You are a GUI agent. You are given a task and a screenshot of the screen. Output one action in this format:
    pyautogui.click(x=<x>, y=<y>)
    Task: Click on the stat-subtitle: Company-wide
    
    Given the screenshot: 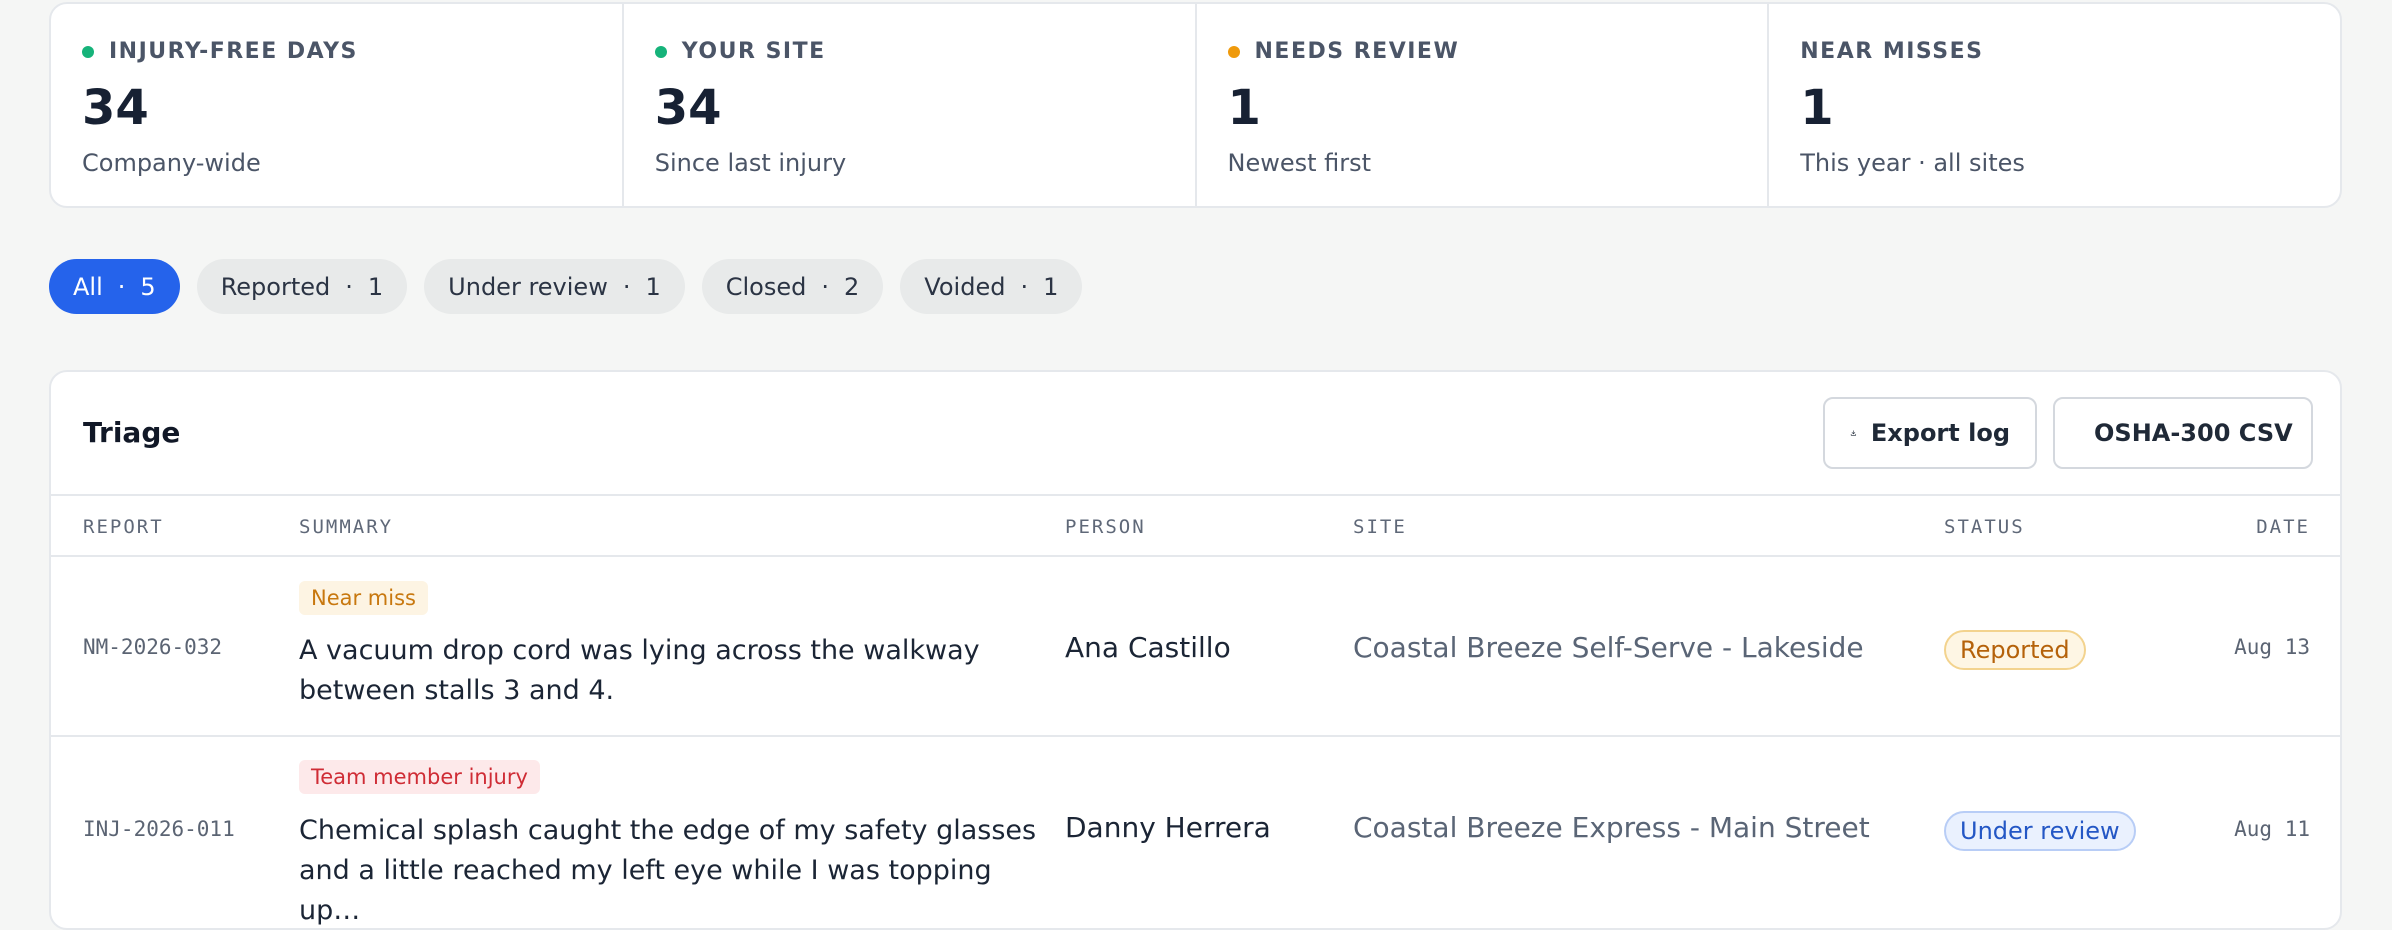 What is the action you would take?
    pyautogui.click(x=171, y=163)
    